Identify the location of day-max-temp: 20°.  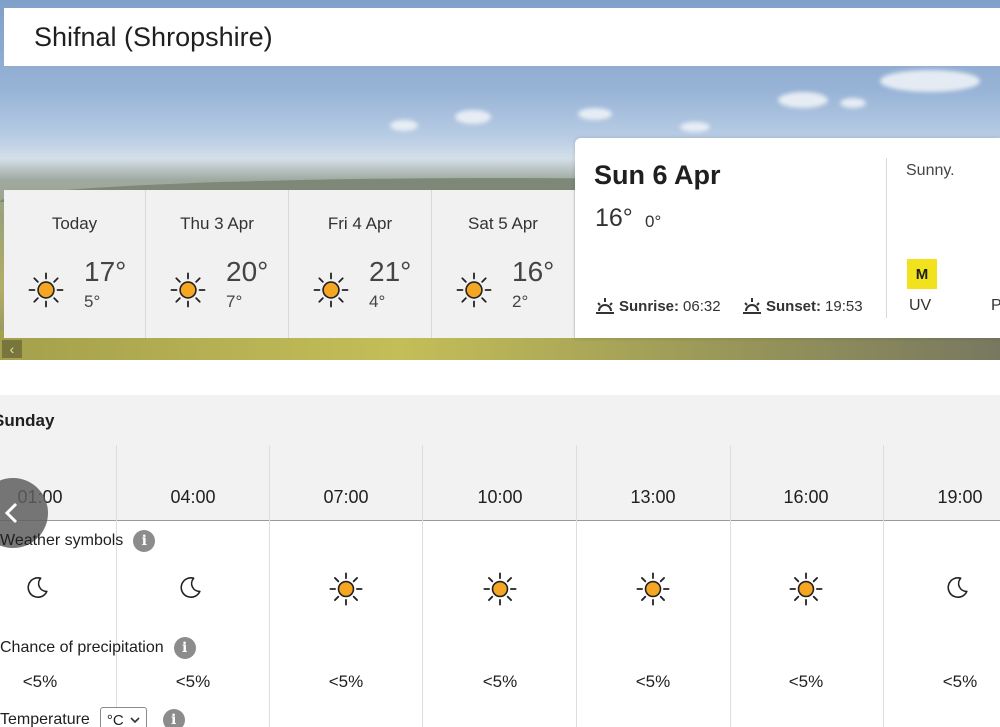
(247, 271).